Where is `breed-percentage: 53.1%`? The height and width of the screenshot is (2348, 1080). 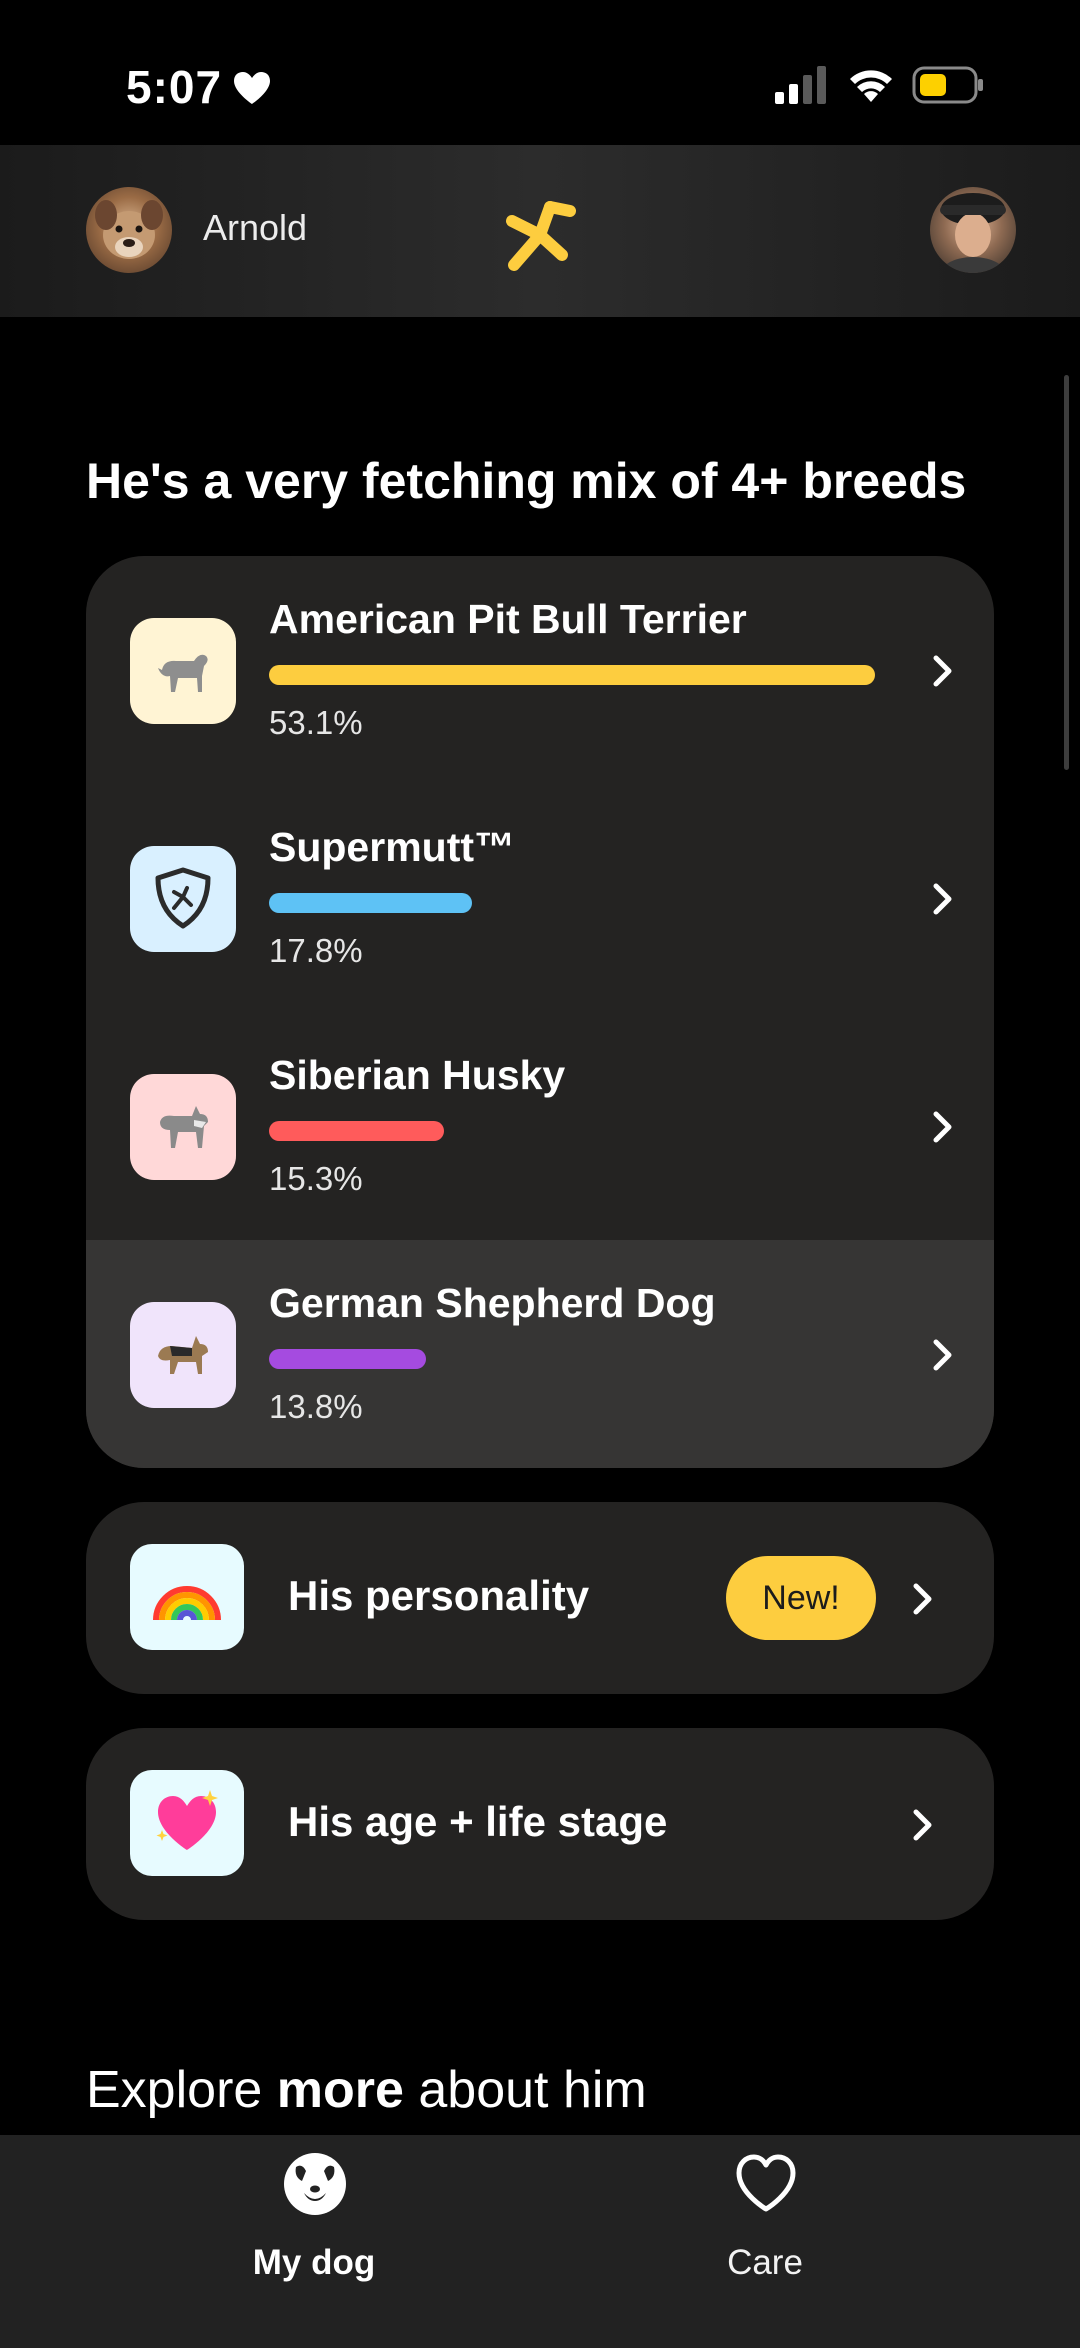 breed-percentage: 53.1% is located at coordinates (316, 722).